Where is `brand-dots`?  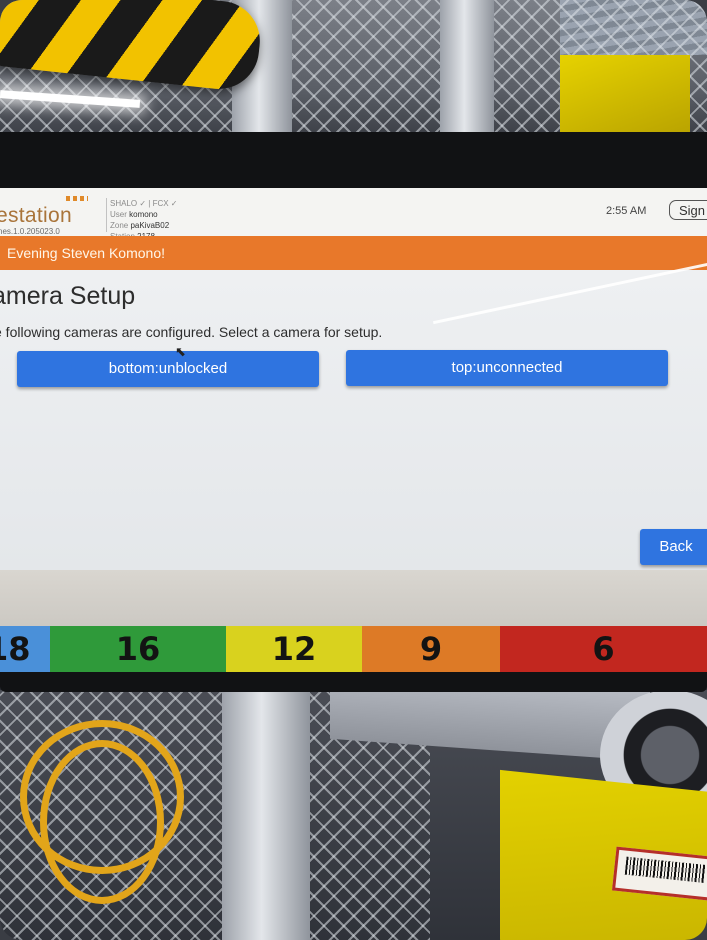
brand-dots is located at coordinates (77, 198).